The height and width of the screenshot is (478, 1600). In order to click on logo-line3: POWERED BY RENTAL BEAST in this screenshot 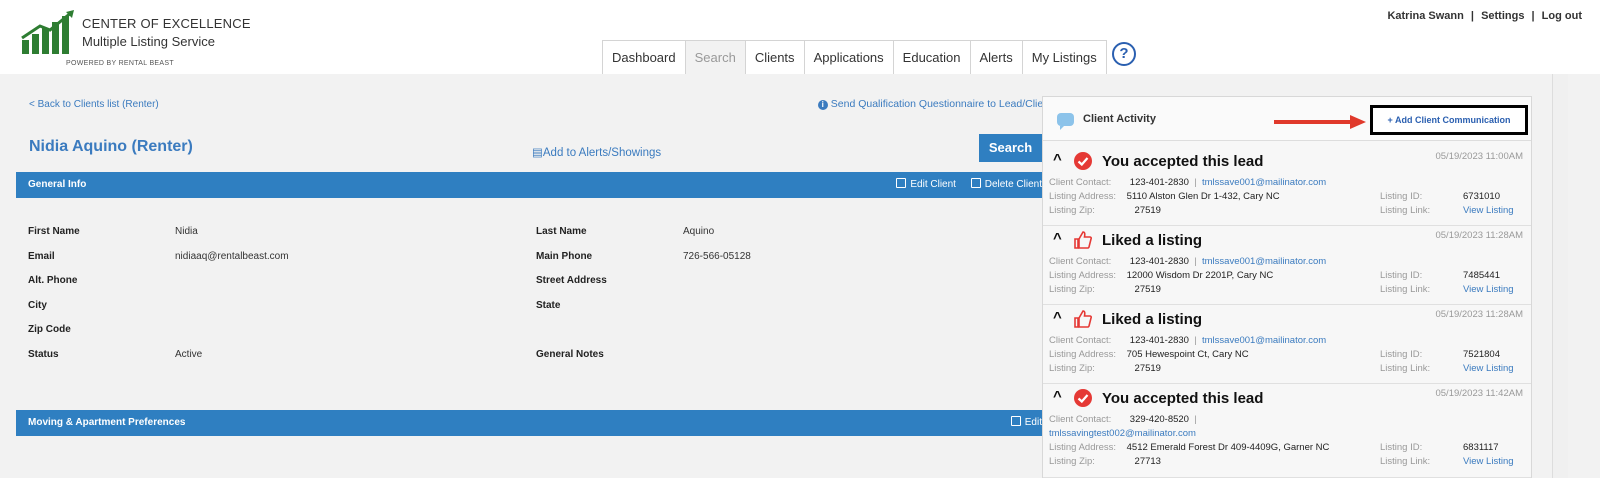, I will do `click(120, 63)`.